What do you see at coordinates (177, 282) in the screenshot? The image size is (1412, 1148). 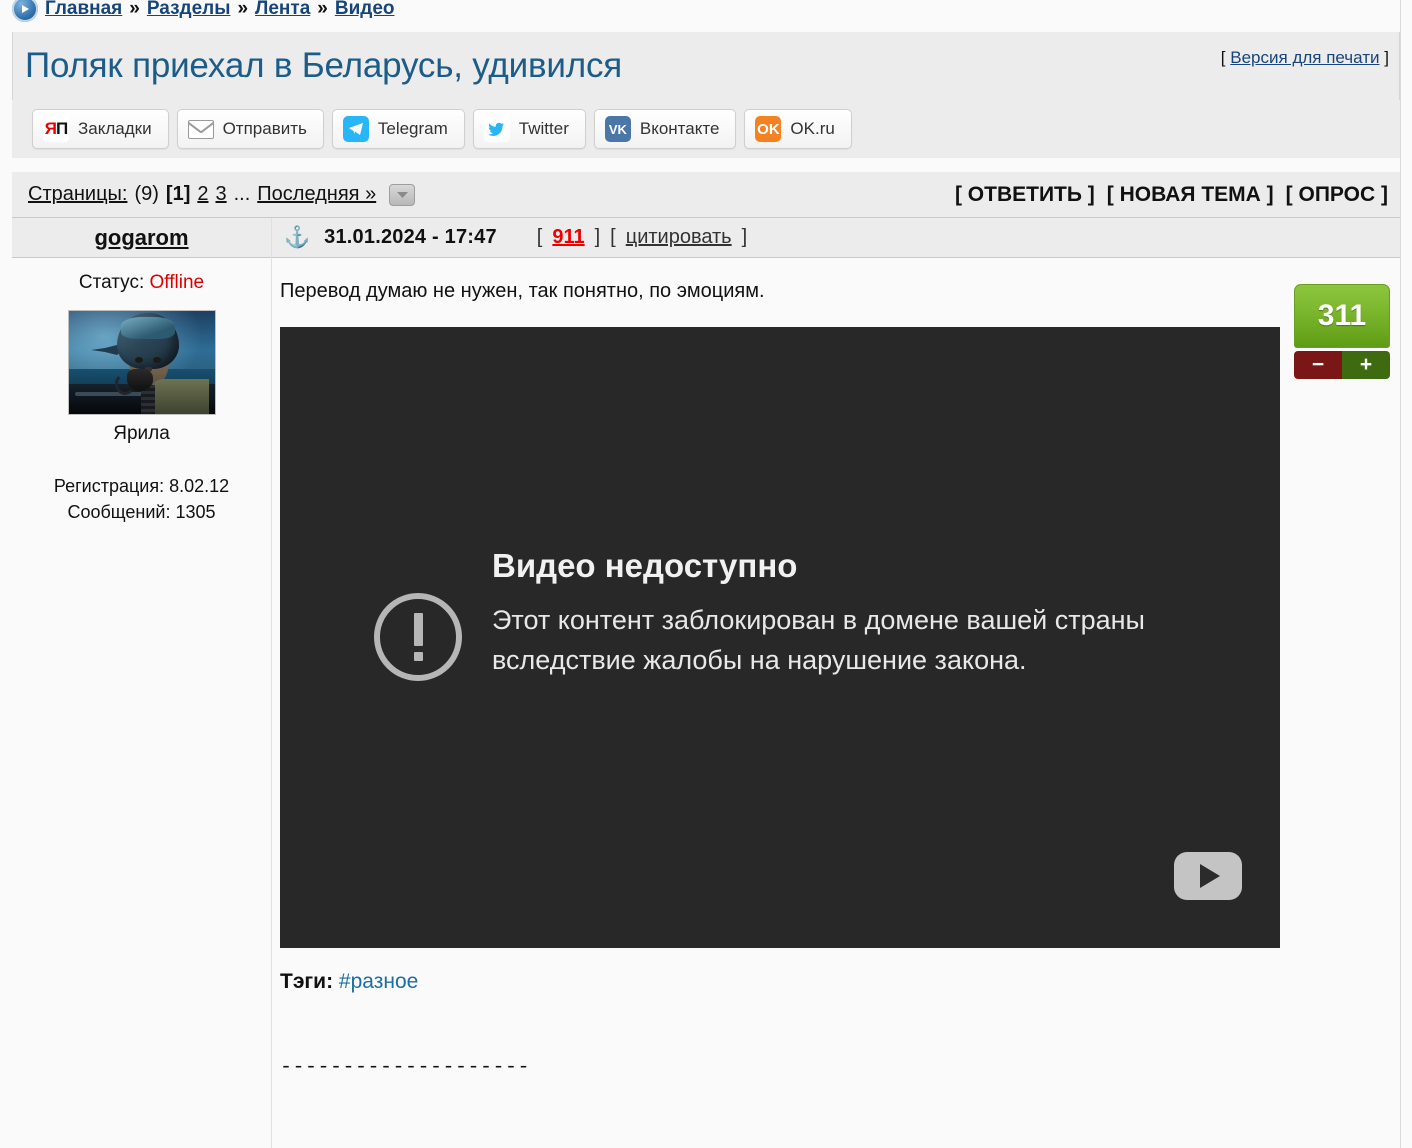 I see `status-badge: Offline` at bounding box center [177, 282].